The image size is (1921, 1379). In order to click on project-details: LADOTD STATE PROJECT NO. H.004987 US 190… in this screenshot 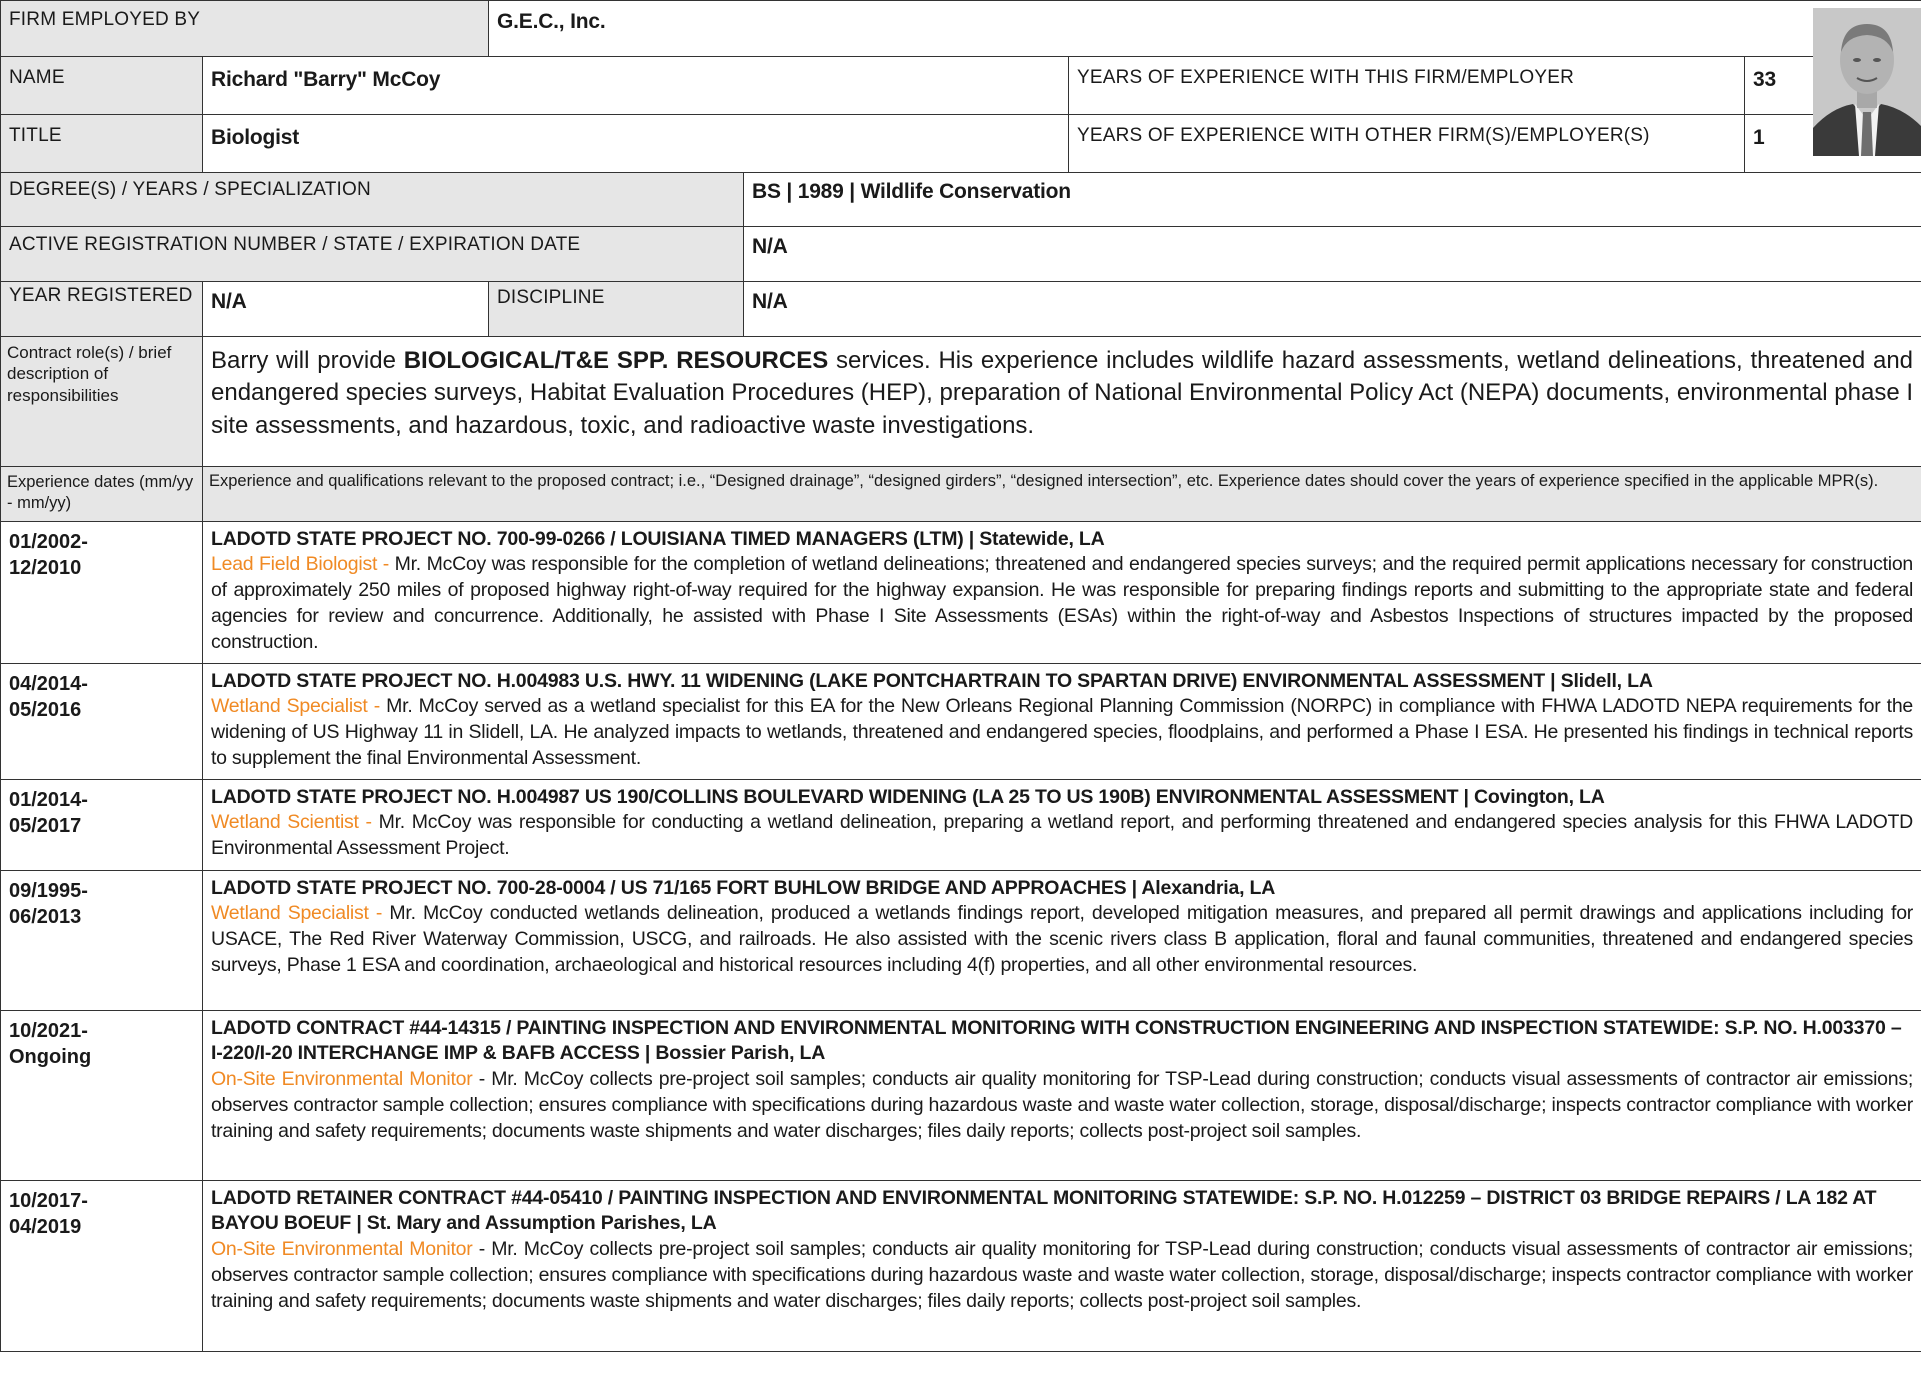, I will do `click(1061, 825)`.